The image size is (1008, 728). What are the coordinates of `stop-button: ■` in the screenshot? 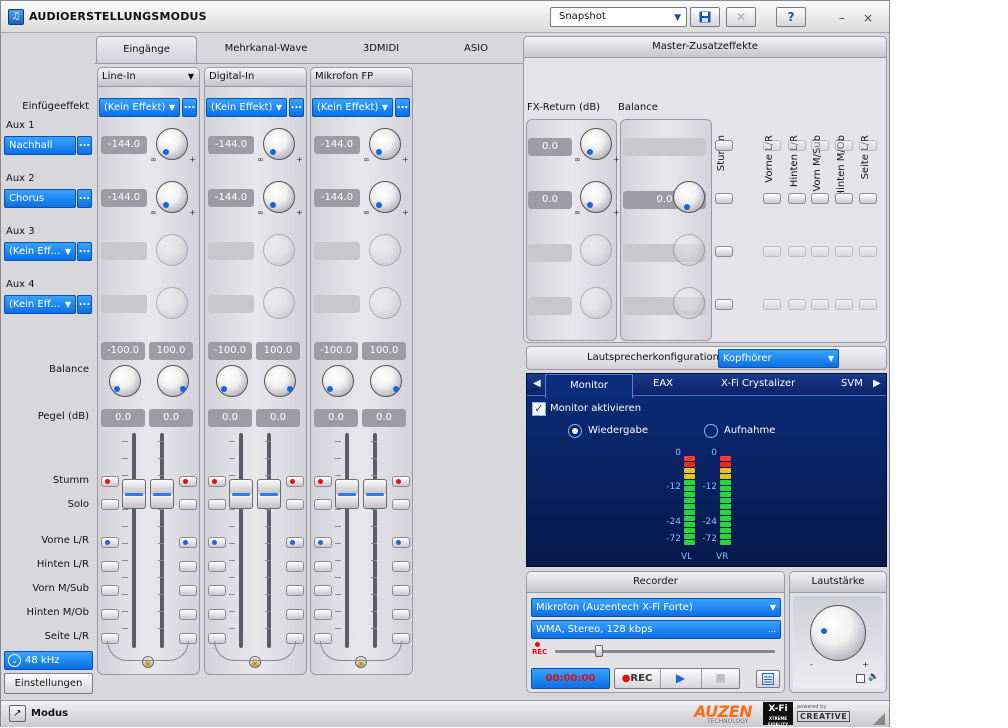 It's located at (720, 678).